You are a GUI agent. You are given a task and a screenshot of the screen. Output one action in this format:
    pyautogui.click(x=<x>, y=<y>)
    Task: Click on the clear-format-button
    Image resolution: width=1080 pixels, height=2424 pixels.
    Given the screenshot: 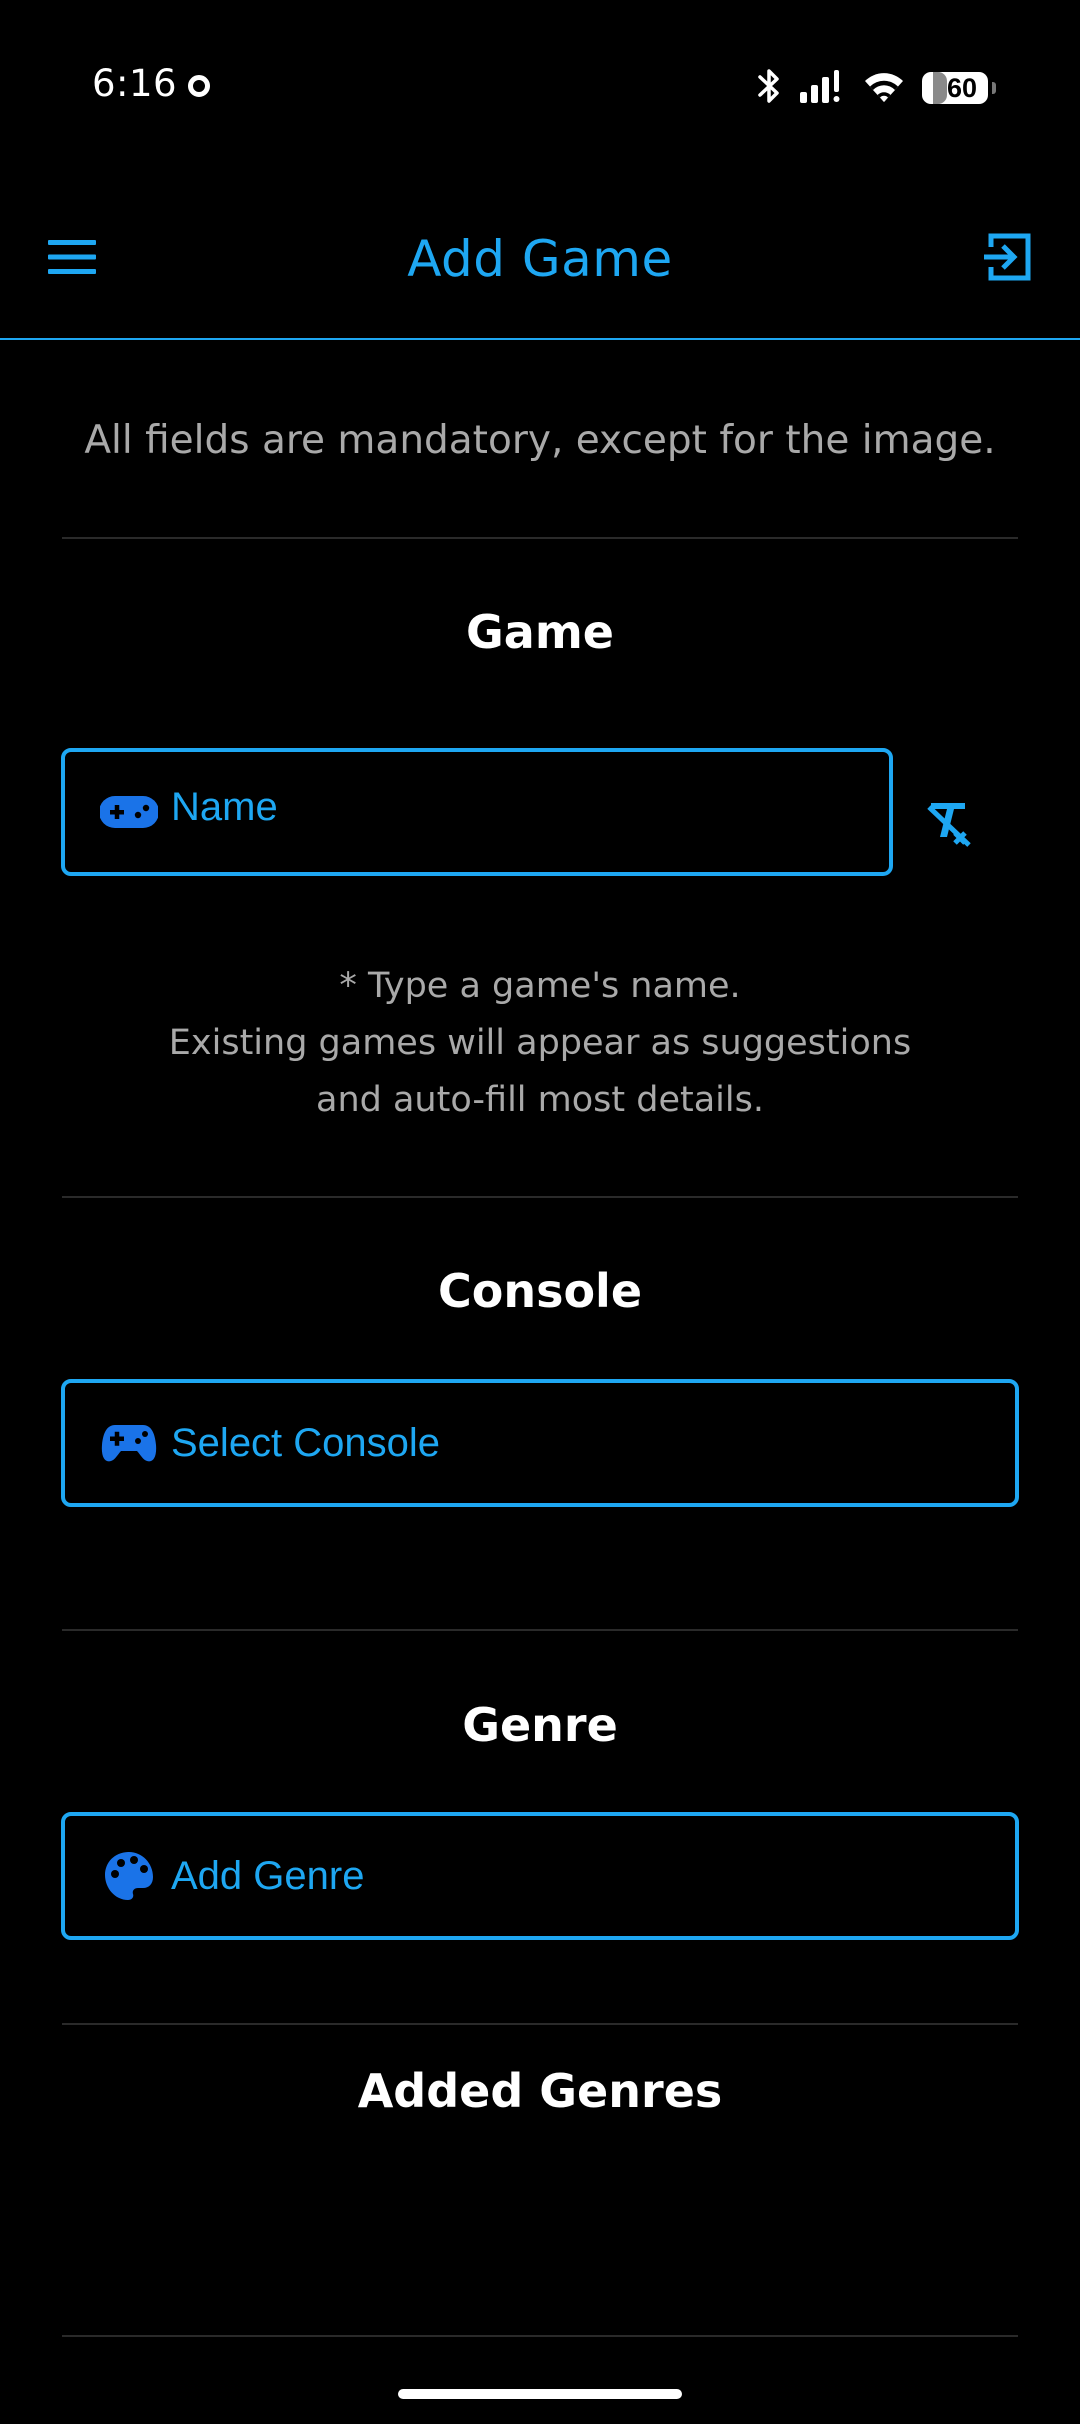 What is the action you would take?
    pyautogui.click(x=951, y=823)
    